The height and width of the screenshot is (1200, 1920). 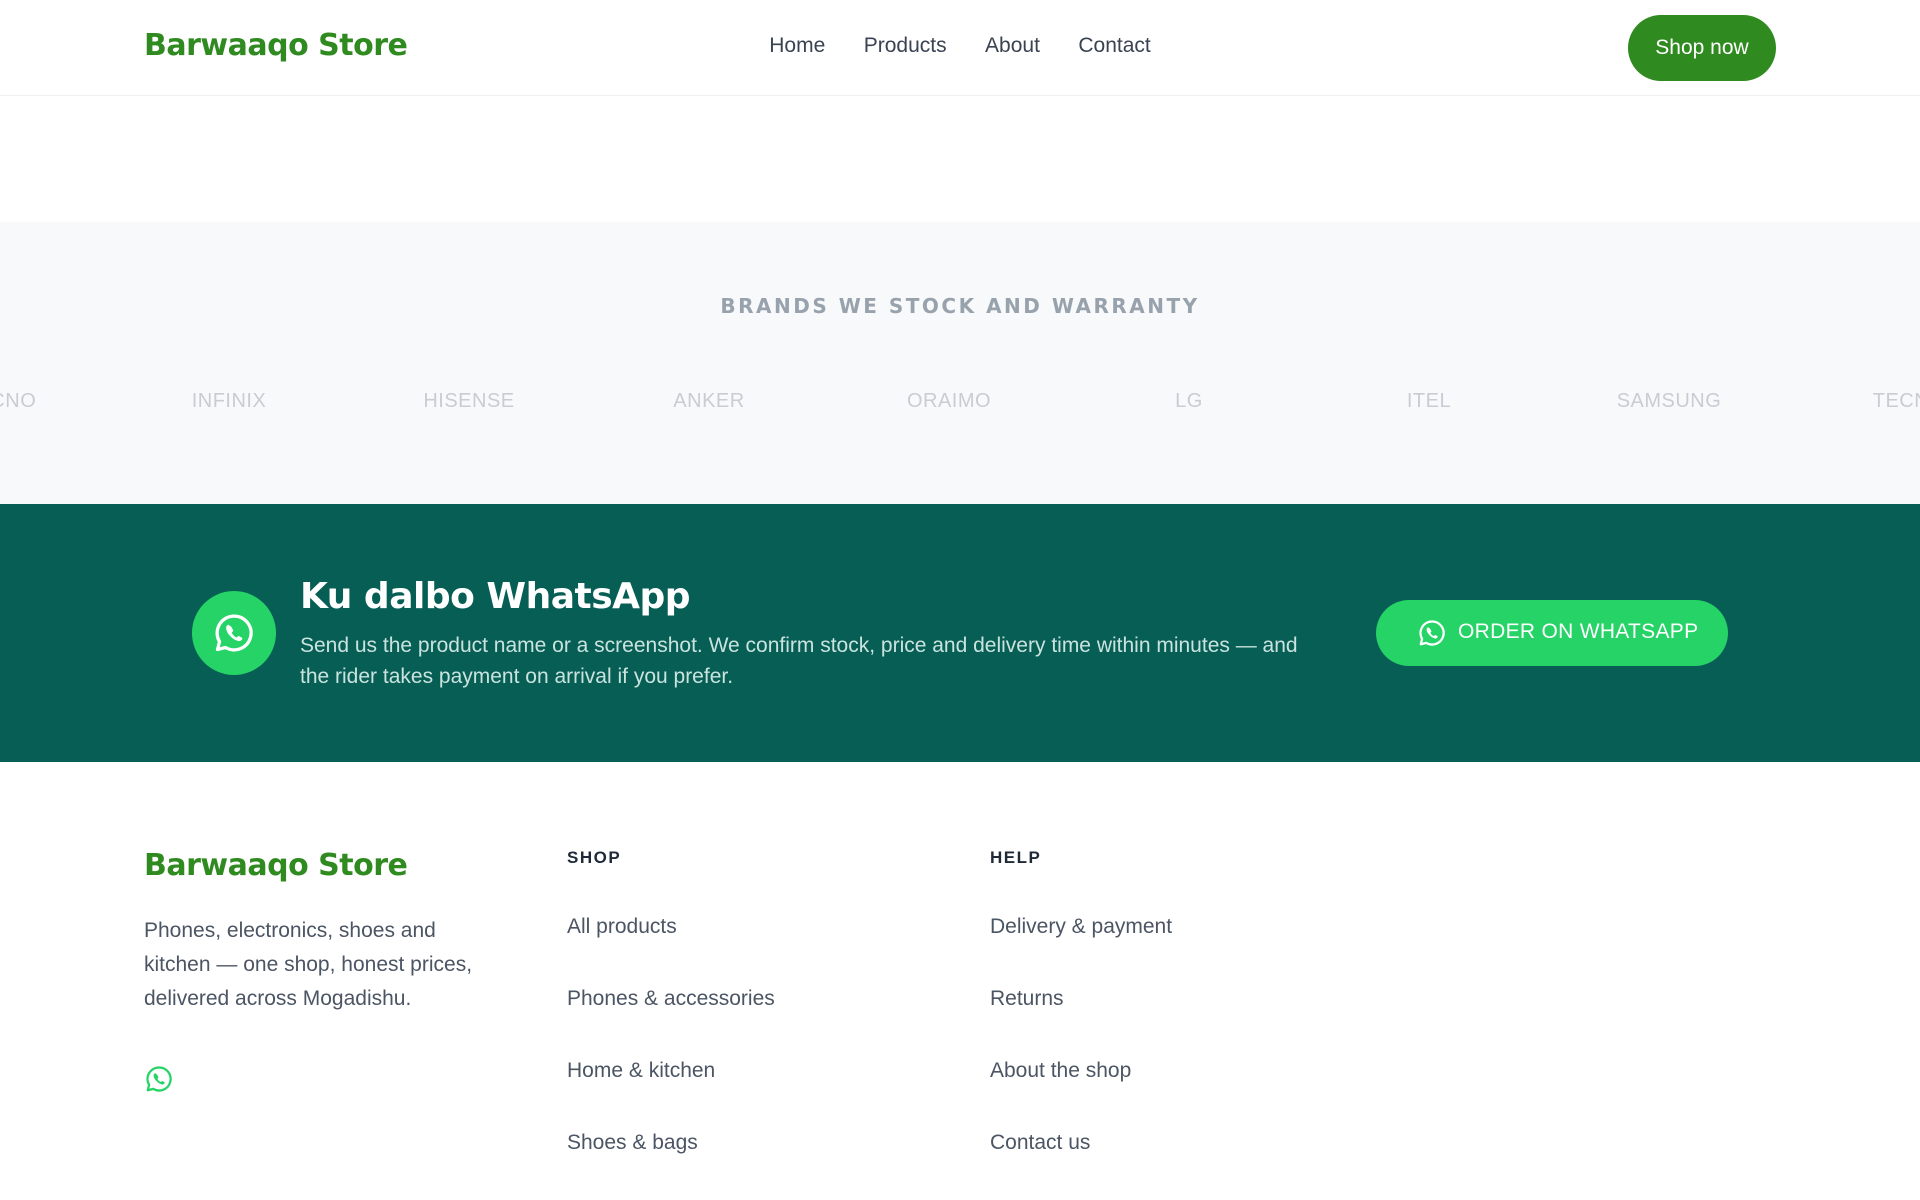 What do you see at coordinates (18, 401) in the screenshot?
I see `brand-tecno: TECNO` at bounding box center [18, 401].